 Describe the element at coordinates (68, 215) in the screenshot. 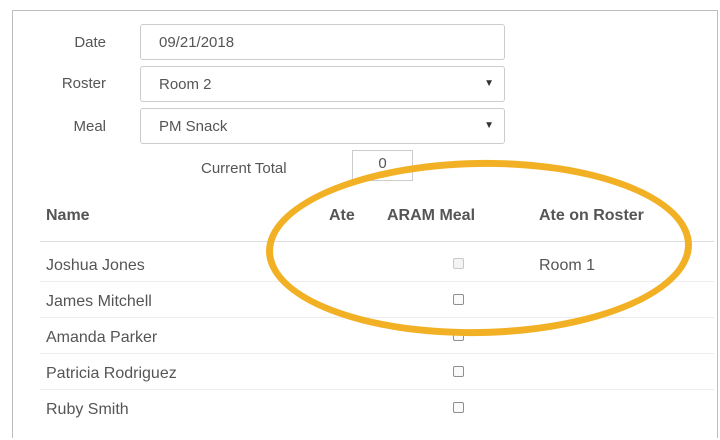

I see `column-header-name: Name` at that location.